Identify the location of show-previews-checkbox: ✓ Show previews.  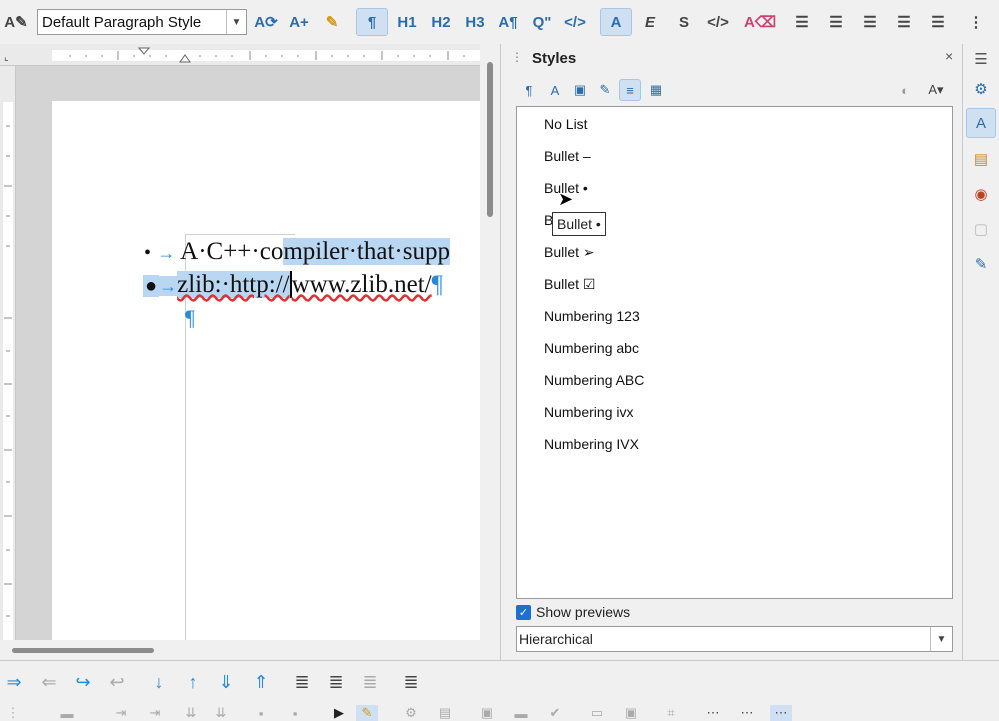
(573, 612).